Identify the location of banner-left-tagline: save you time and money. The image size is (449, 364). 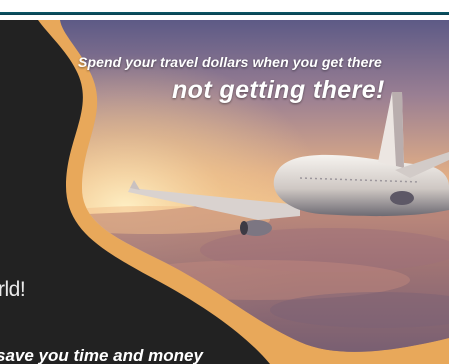
(101, 355).